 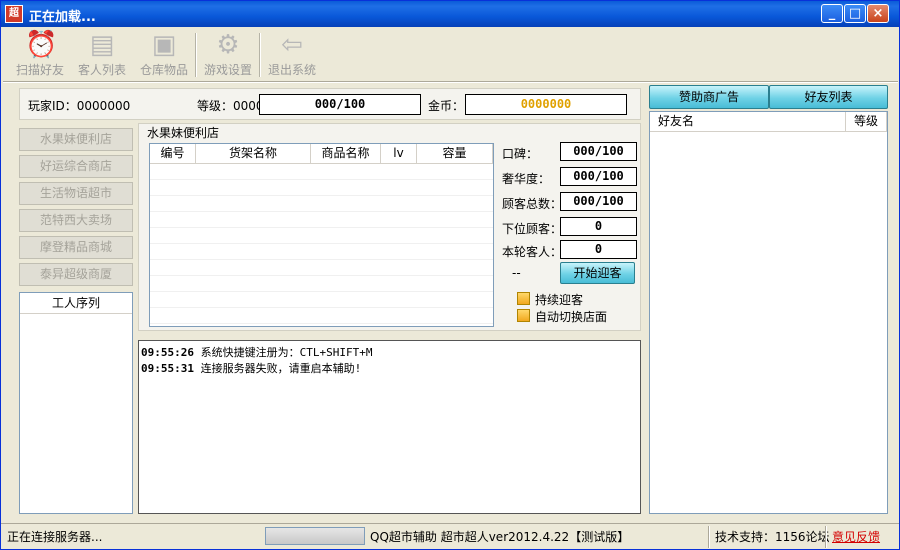 What do you see at coordinates (228, 45) in the screenshot?
I see `gear-icon: ⚙` at bounding box center [228, 45].